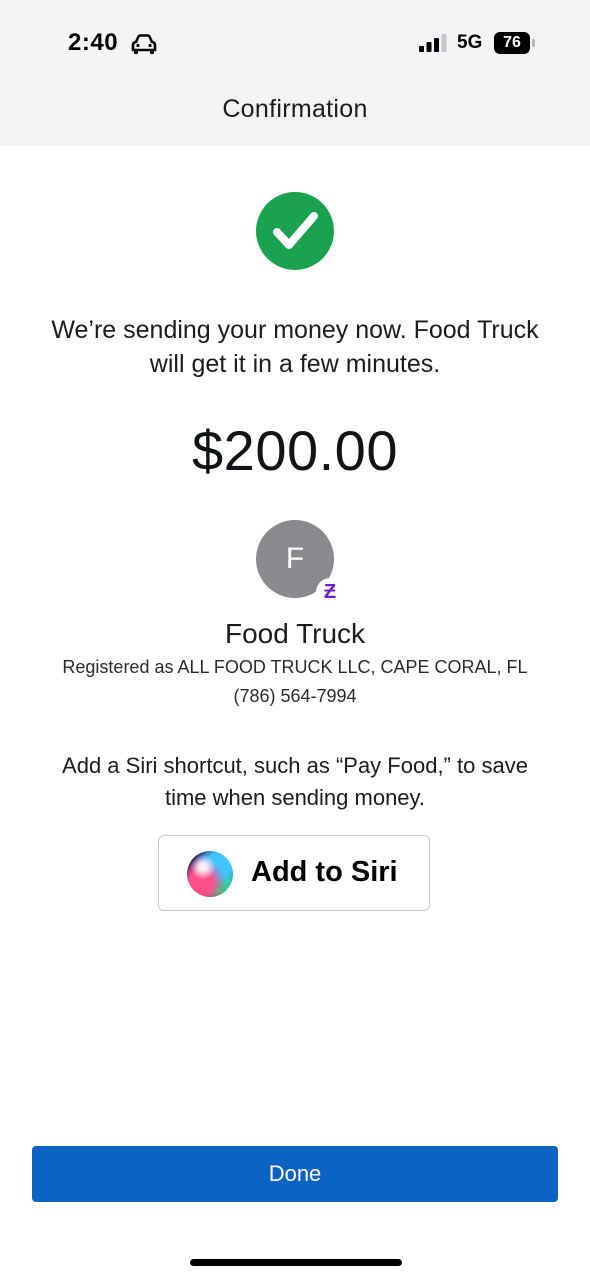  I want to click on add-to-siri-label: Add to Siri, so click(324, 872).